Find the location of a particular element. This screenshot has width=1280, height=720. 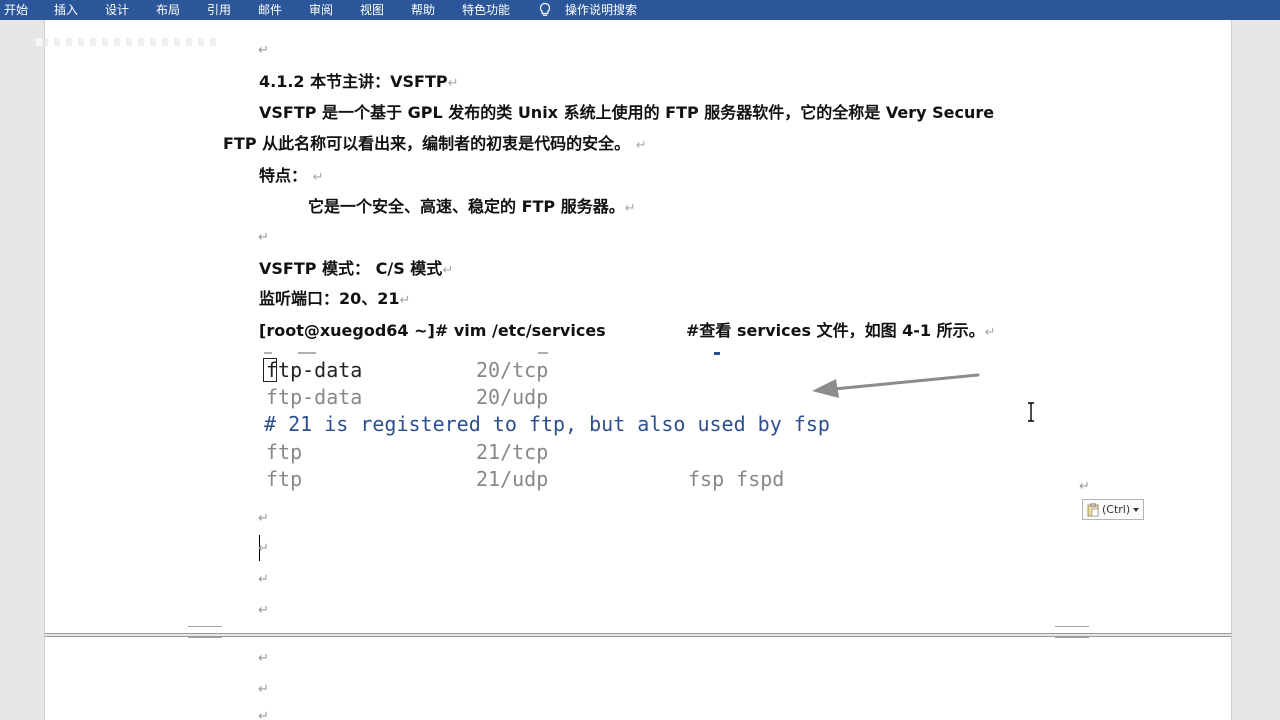

terminal-row: ftp 21/tcp is located at coordinates (608, 452).